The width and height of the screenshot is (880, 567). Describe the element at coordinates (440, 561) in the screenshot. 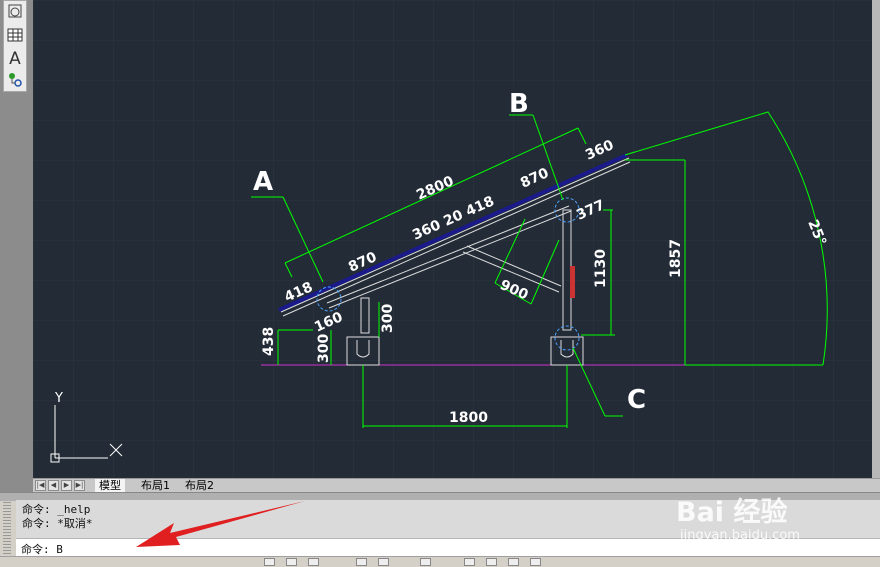

I see `status-bar` at that location.